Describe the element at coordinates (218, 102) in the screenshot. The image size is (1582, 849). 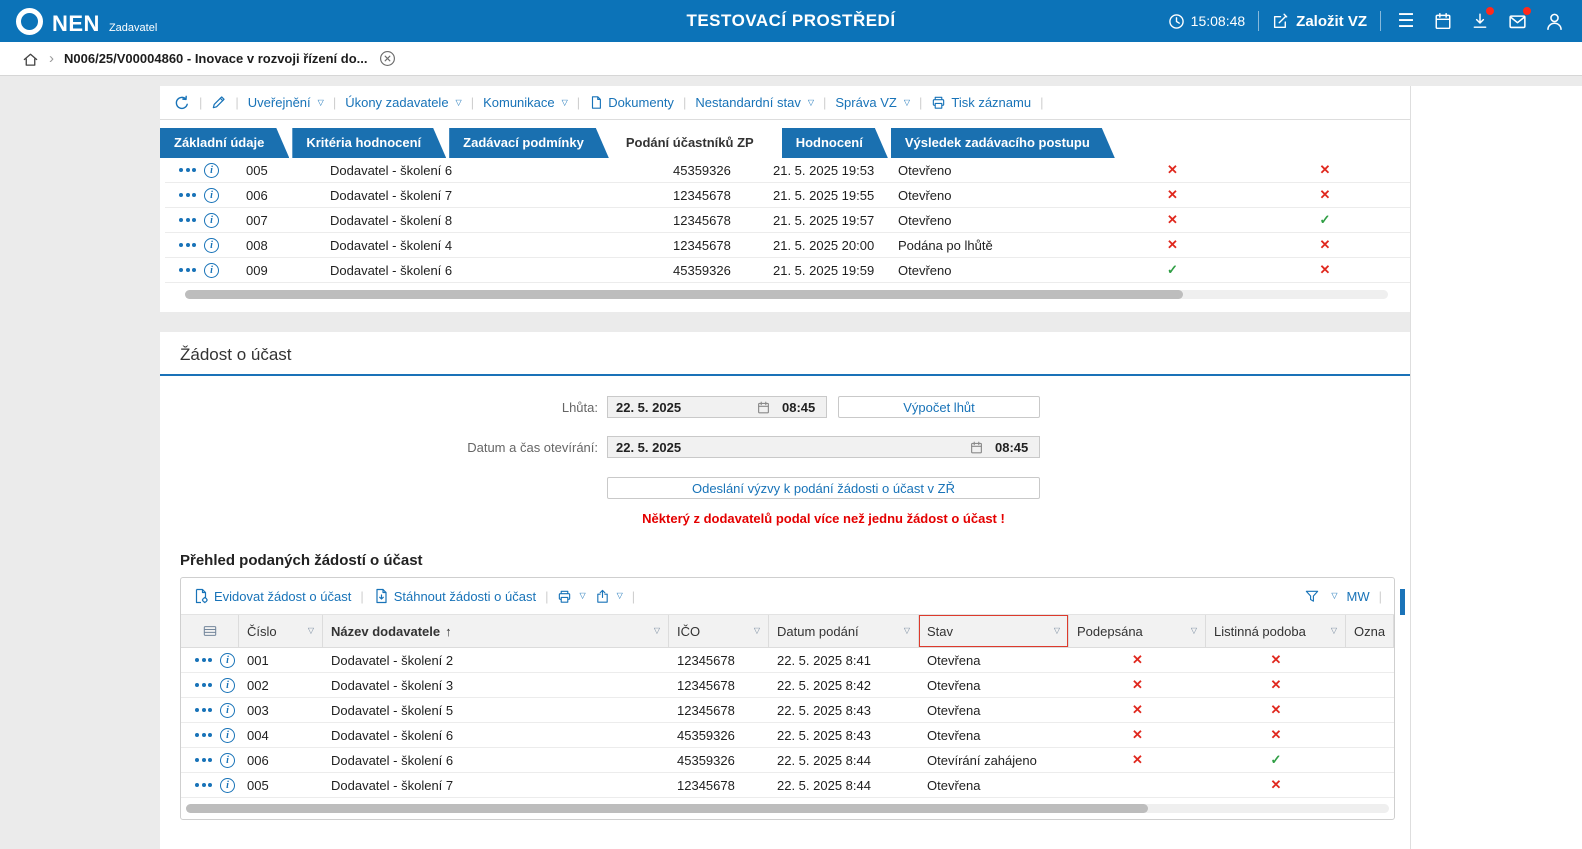
I see `edit-icon` at that location.